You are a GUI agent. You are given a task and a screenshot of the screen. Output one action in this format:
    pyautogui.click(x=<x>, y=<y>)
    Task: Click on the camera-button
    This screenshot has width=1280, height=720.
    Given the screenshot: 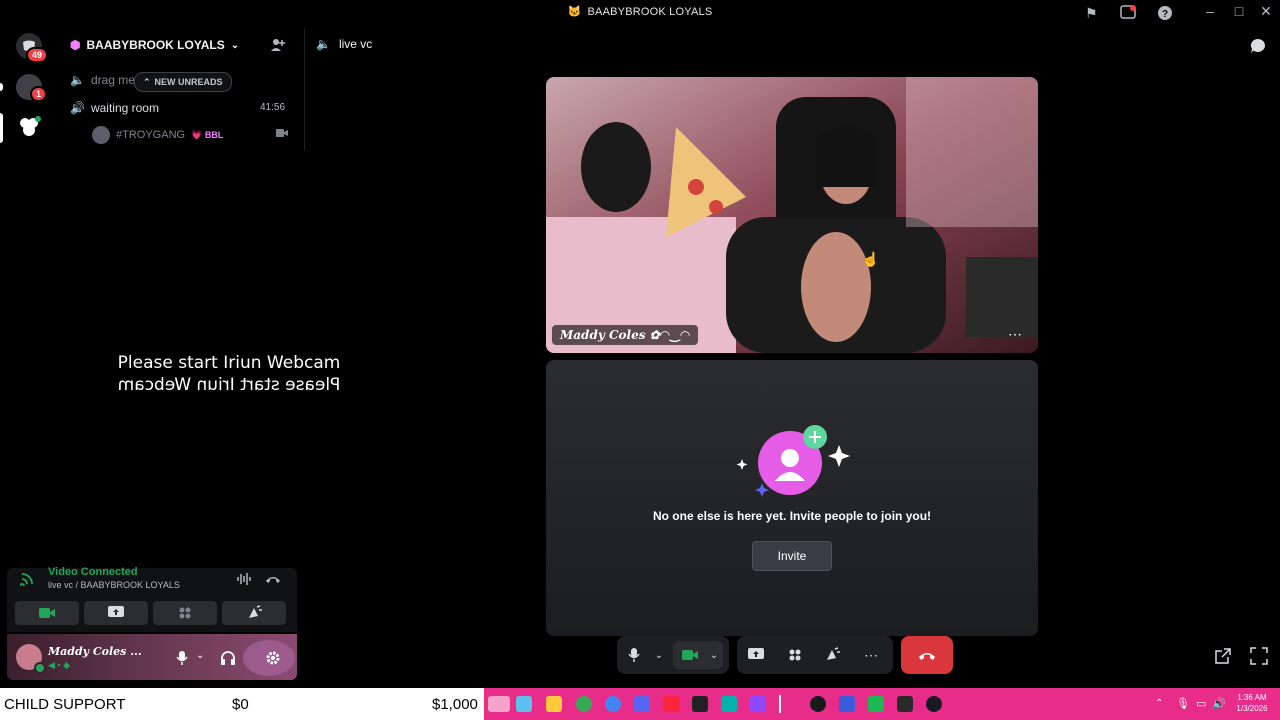 What is the action you would take?
    pyautogui.click(x=690, y=655)
    